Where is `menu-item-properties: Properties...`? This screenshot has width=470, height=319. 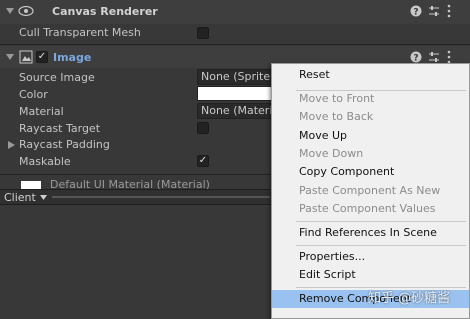 menu-item-properties: Properties... is located at coordinates (370, 257).